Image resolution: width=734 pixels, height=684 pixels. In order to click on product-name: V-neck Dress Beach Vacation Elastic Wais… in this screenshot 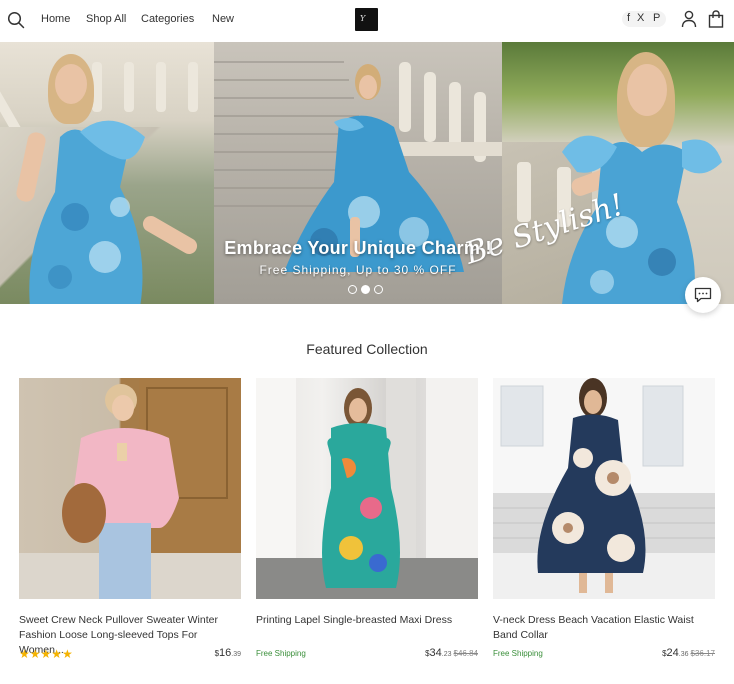, I will do `click(604, 628)`.